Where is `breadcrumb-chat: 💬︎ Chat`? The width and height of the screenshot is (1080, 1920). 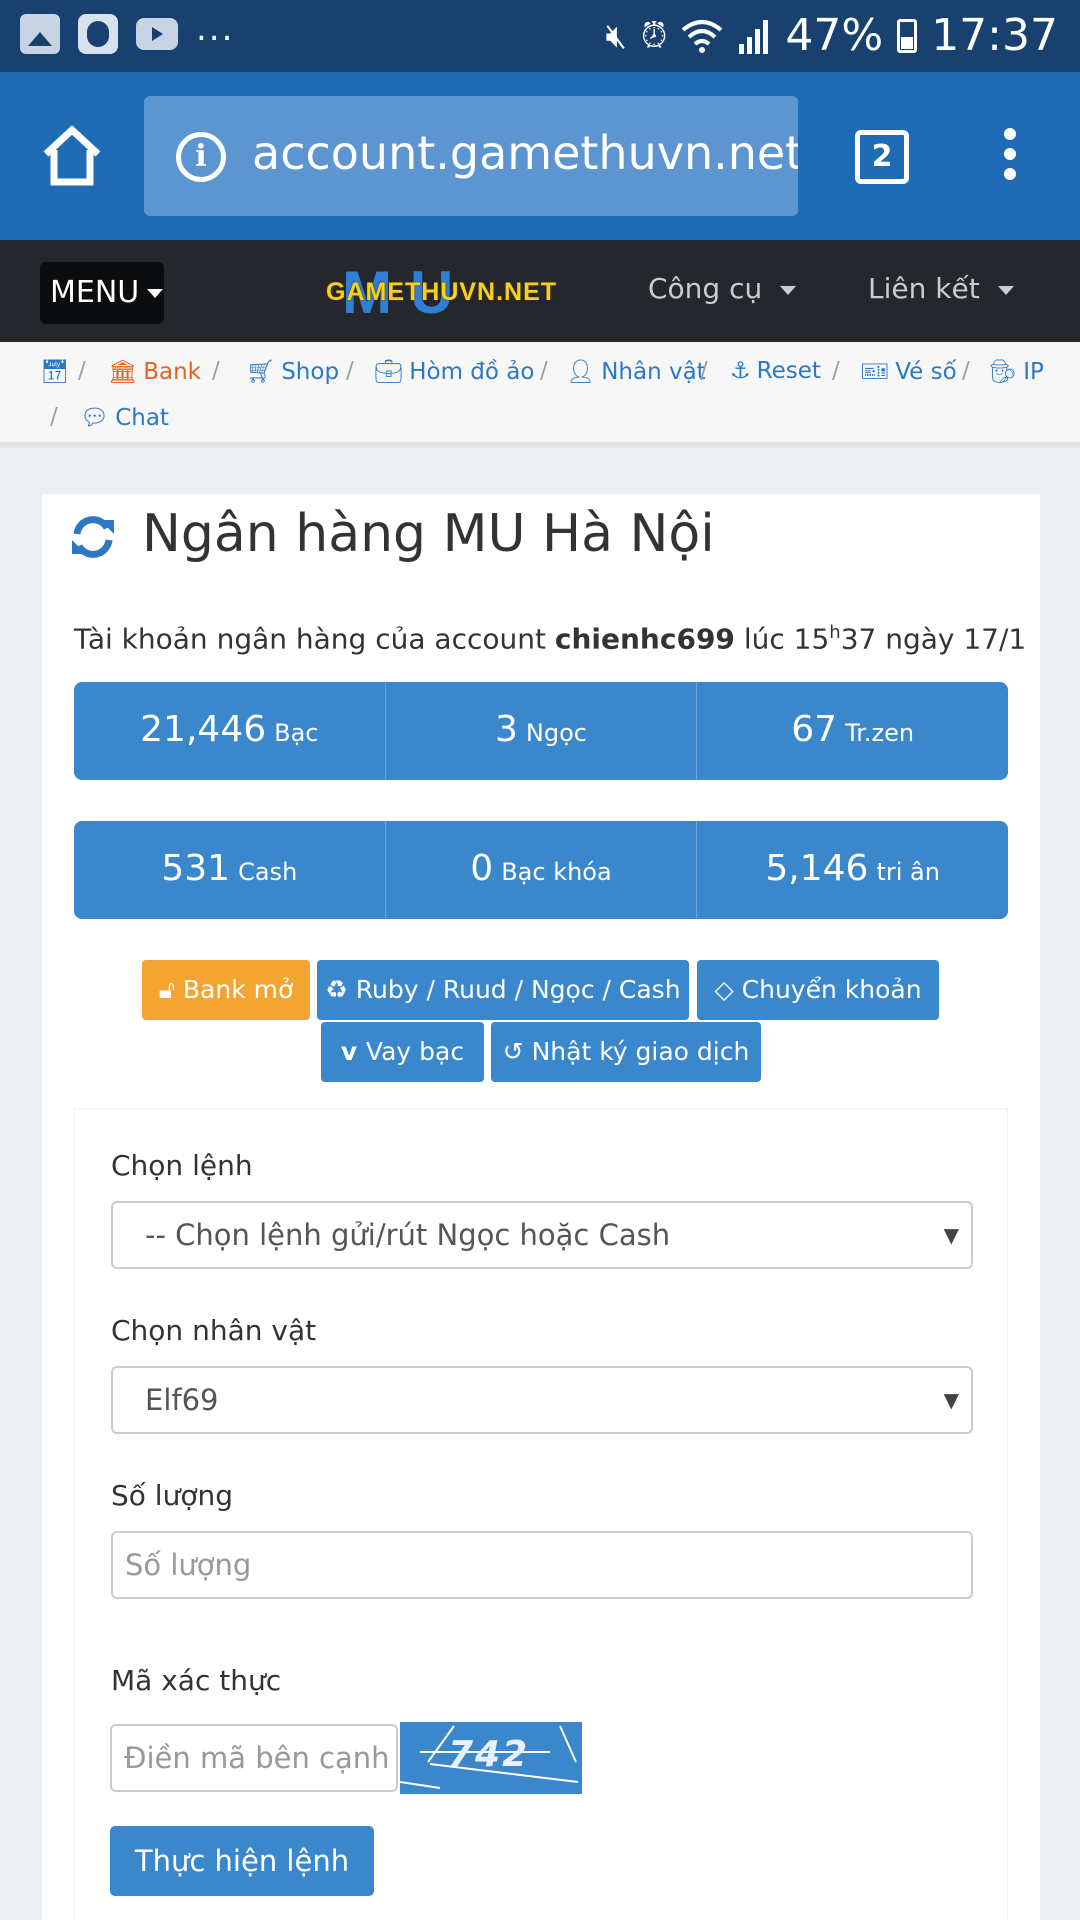 breadcrumb-chat: 💬︎ Chat is located at coordinates (124, 417).